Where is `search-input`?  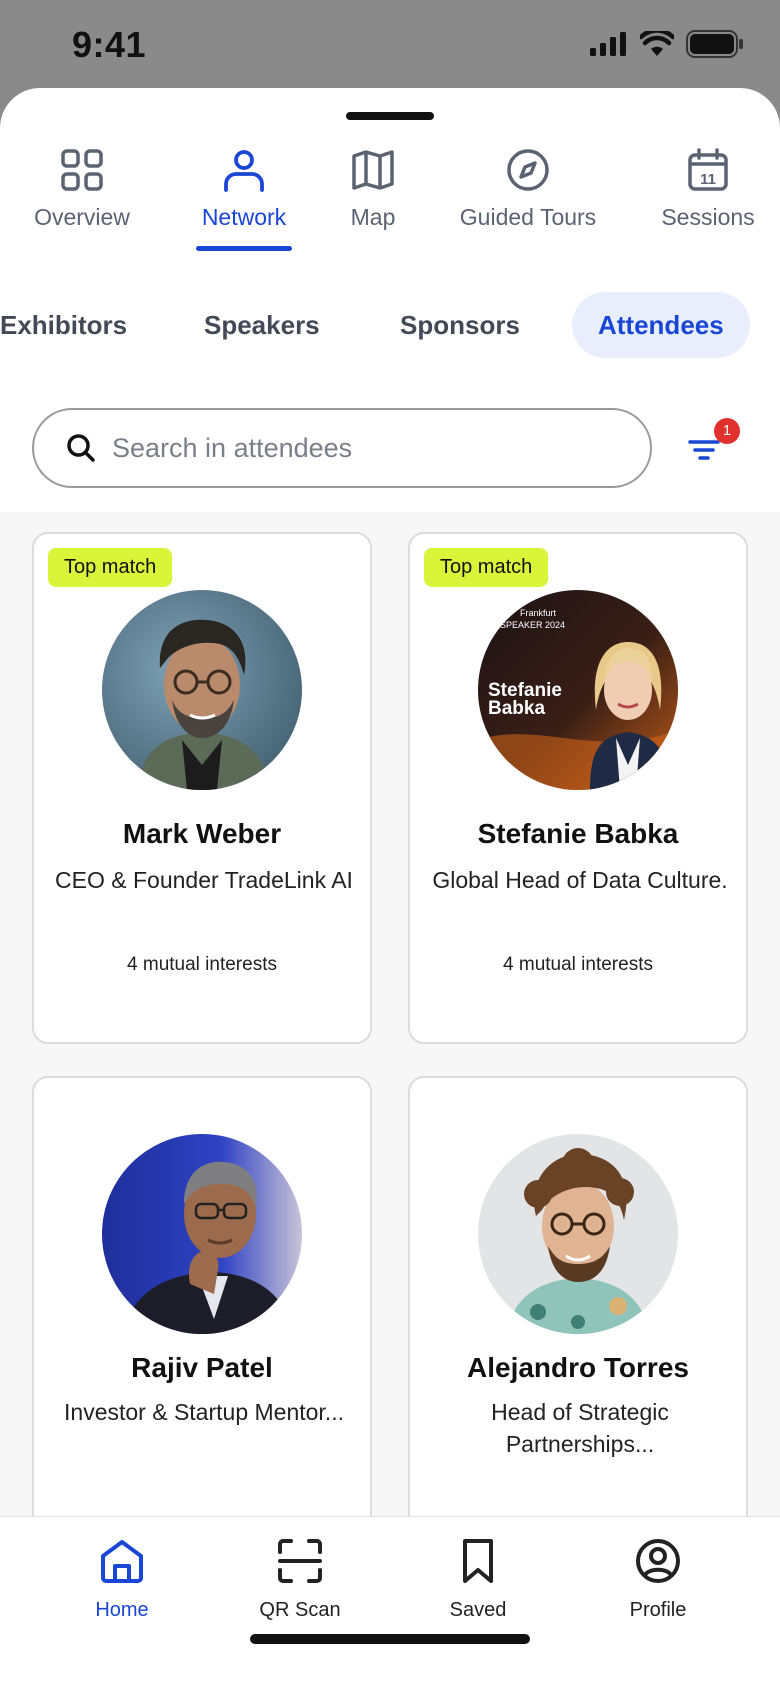
search-input is located at coordinates (342, 448).